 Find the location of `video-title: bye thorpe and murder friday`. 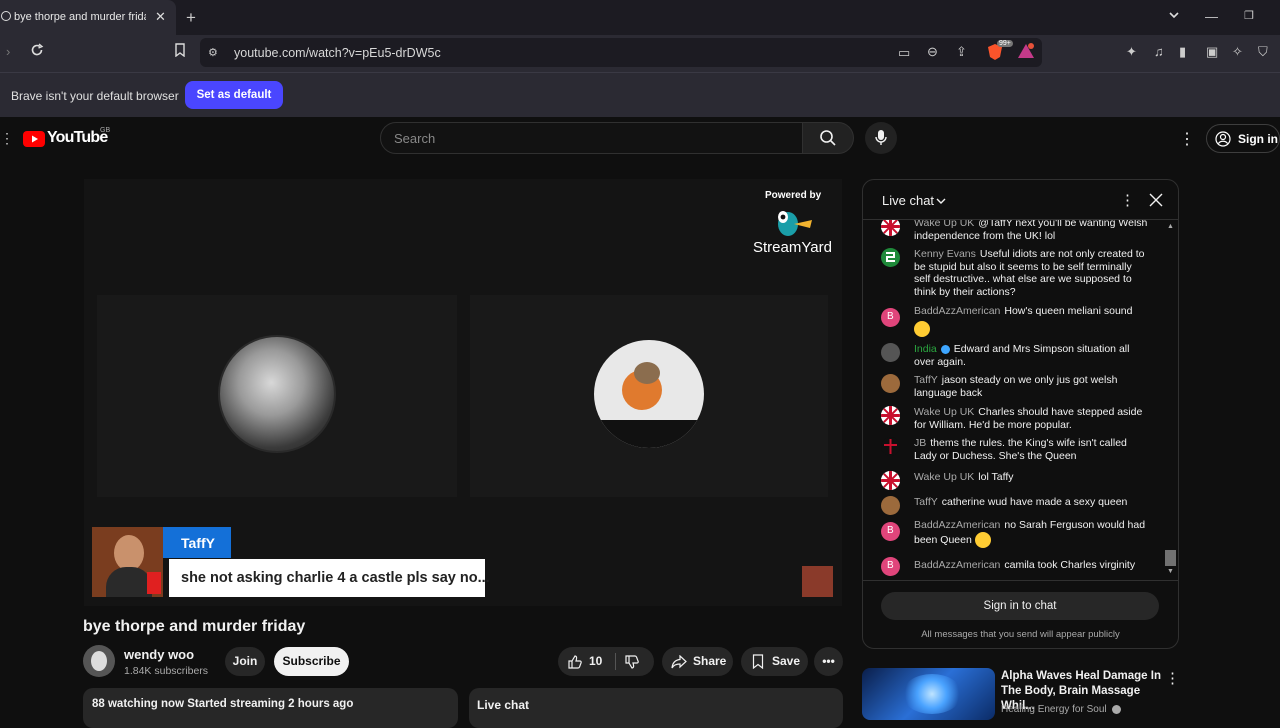

video-title: bye thorpe and murder friday is located at coordinates (194, 626).